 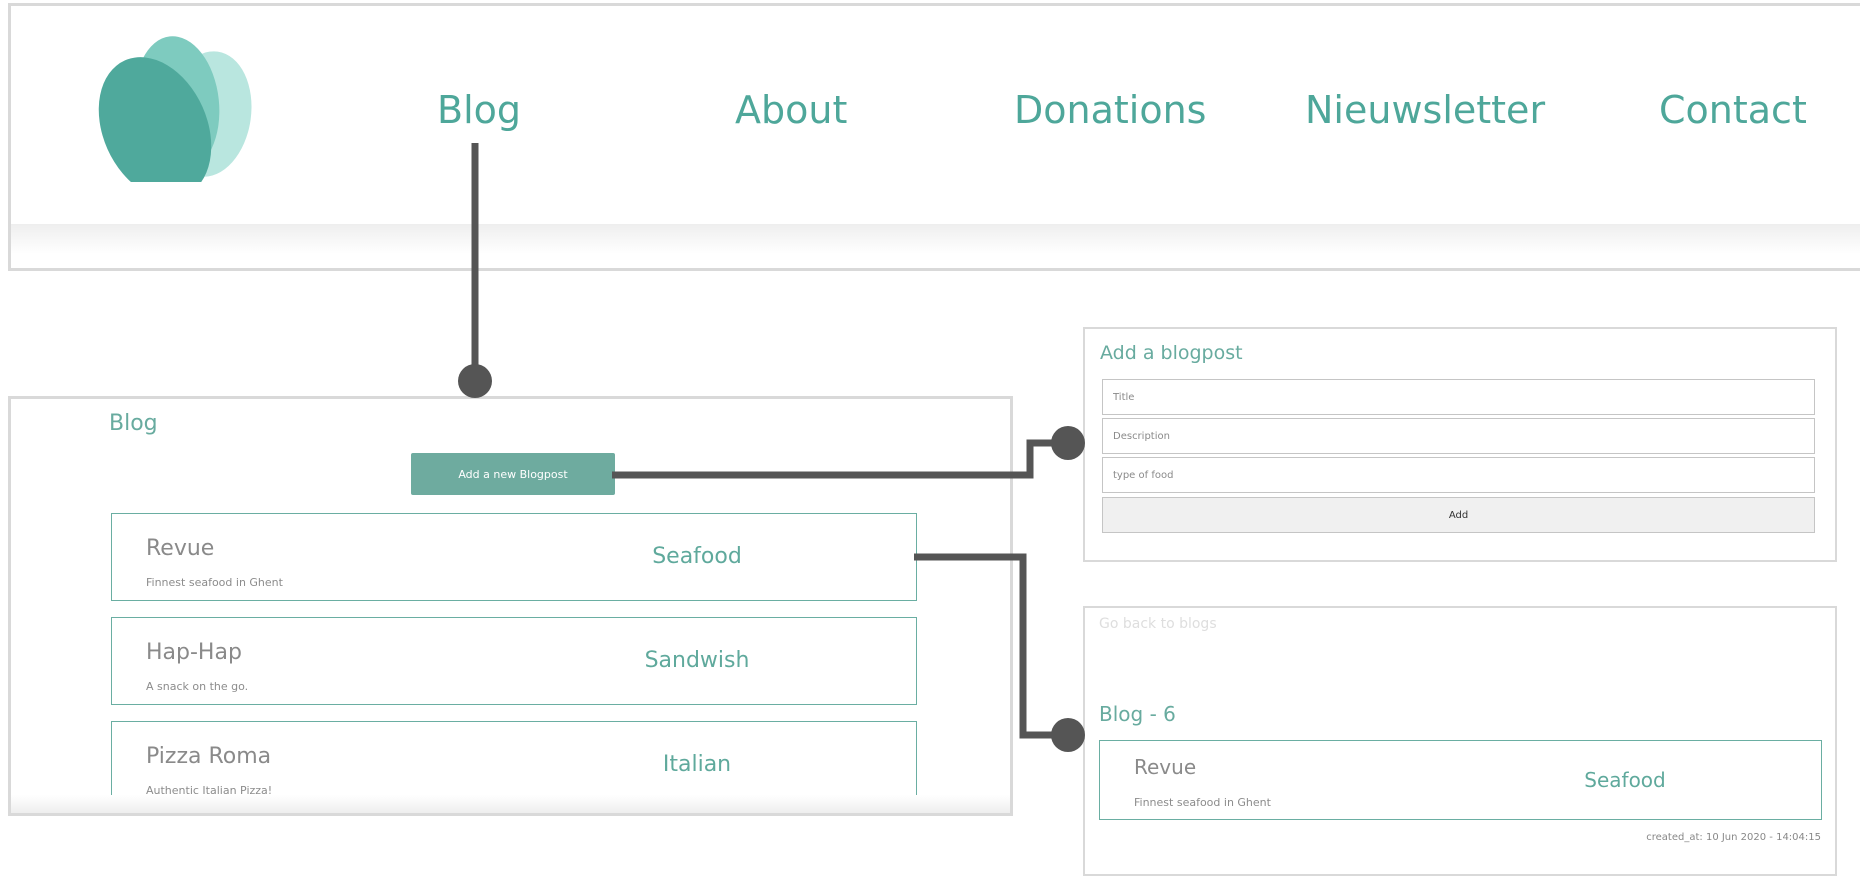 I want to click on connector-card-to-detail, so click(x=991, y=646).